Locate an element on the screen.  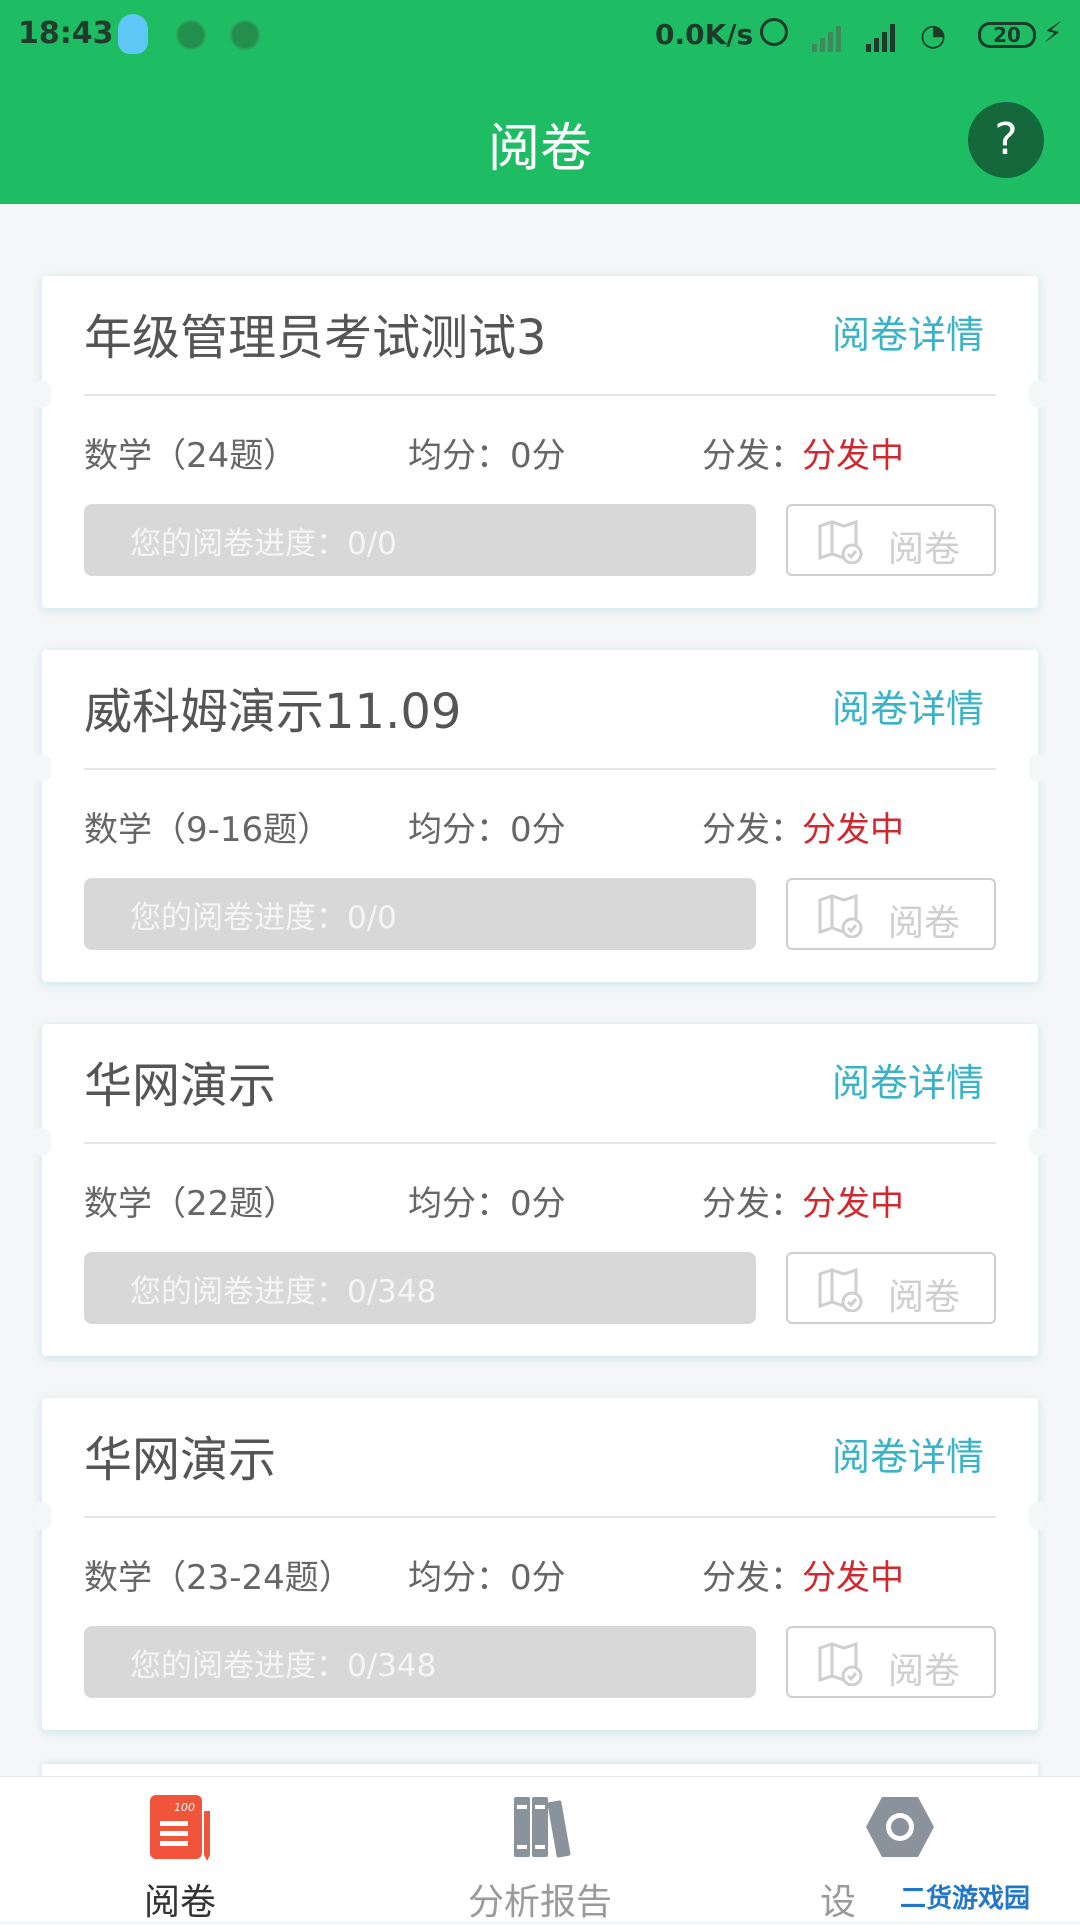
battery-icon: 20 is located at coordinates (1007, 35).